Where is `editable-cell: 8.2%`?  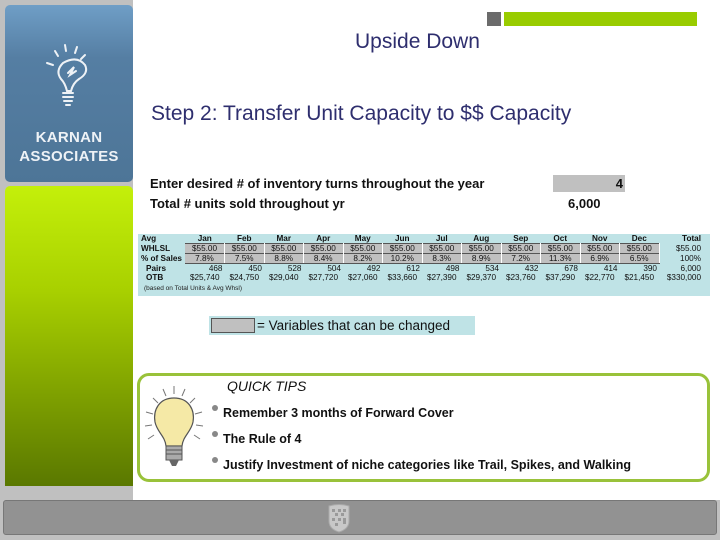 editable-cell: 8.2% is located at coordinates (363, 258).